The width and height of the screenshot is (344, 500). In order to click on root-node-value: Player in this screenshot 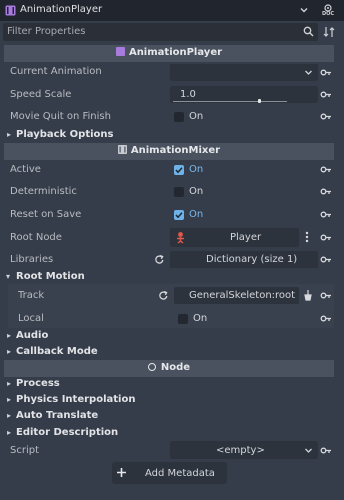, I will do `click(246, 237)`.